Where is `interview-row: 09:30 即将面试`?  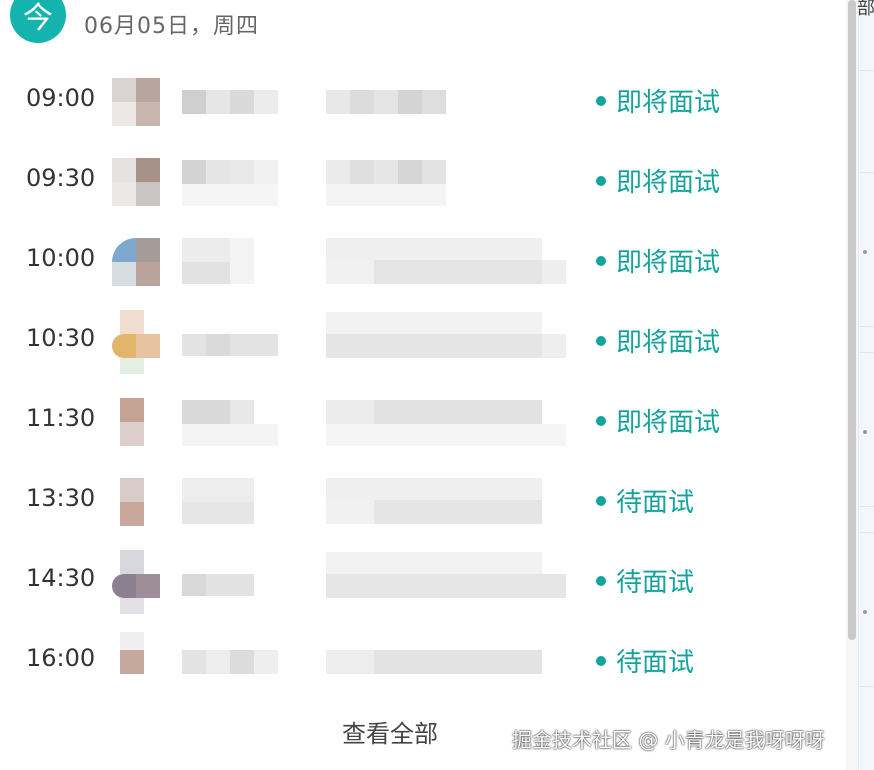
interview-row: 09:30 即将面试 is located at coordinates (429, 182).